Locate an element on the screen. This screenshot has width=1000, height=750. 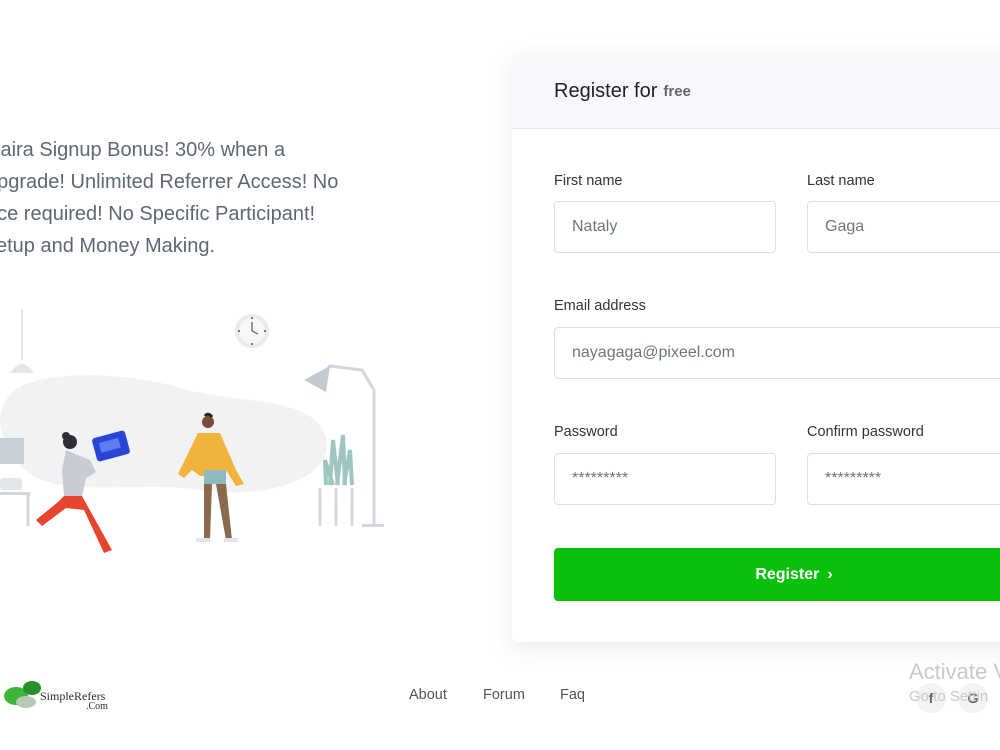
clock-icon is located at coordinates (252, 331).